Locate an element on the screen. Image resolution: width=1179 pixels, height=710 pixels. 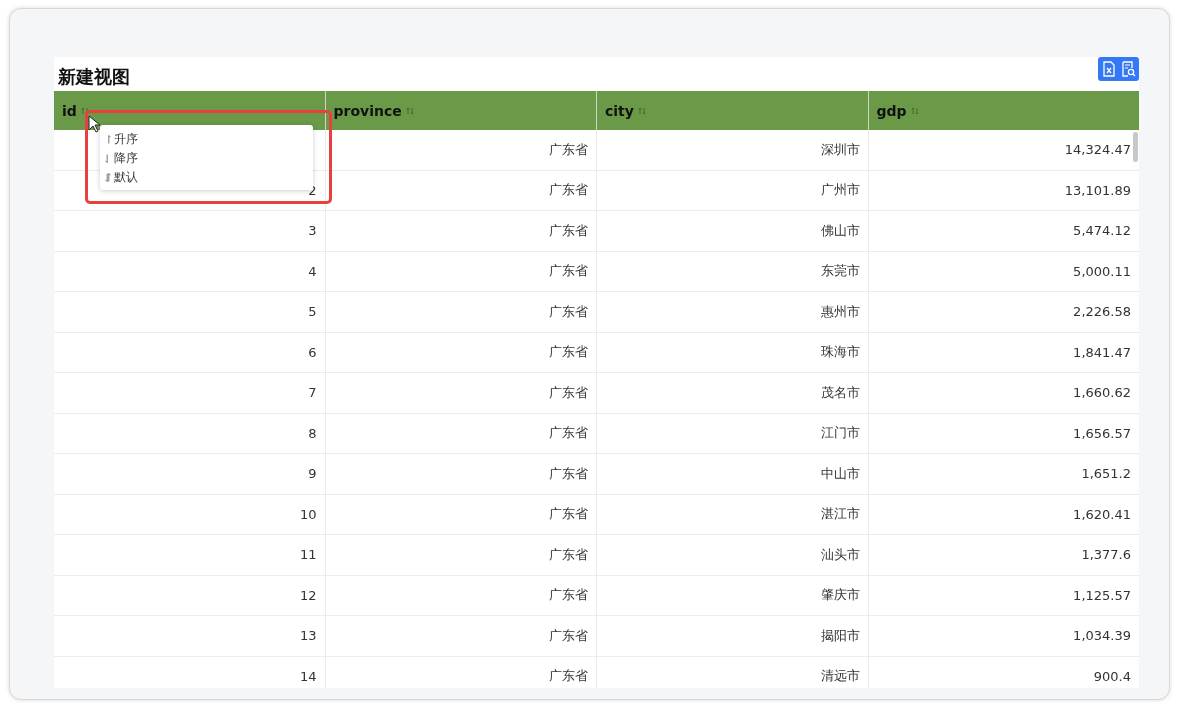
menu-item: 升序 is located at coordinates (208, 139).